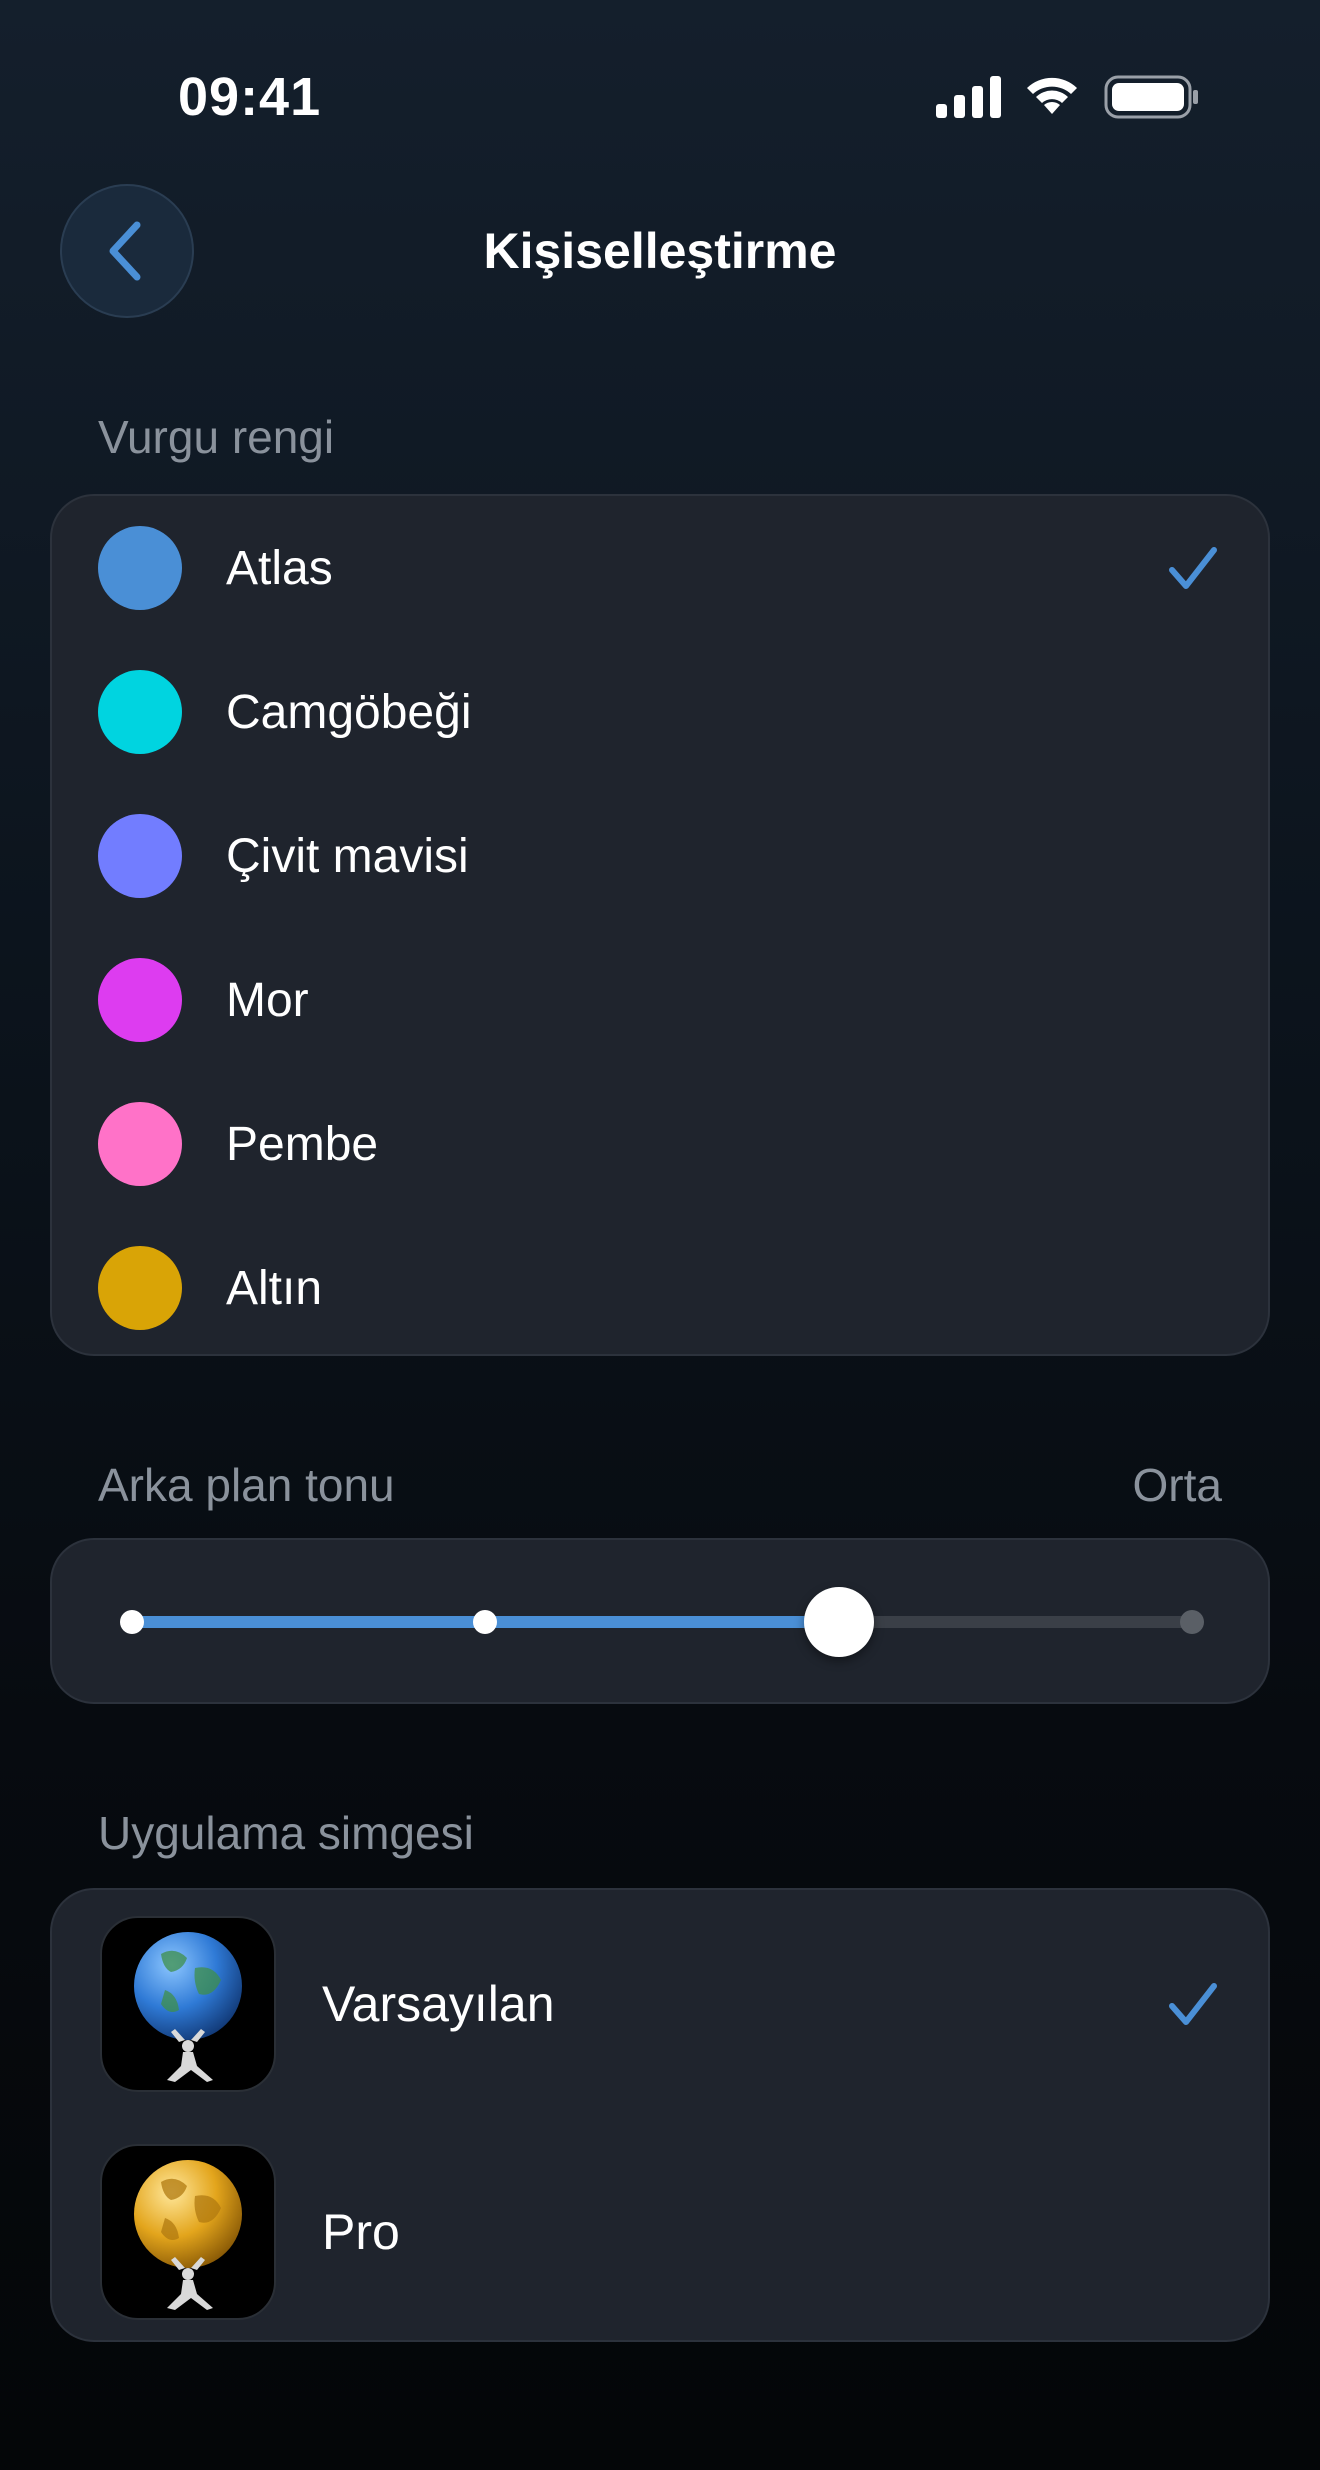 The image size is (1320, 2470). What do you see at coordinates (1052, 95) in the screenshot?
I see `wifi-icon` at bounding box center [1052, 95].